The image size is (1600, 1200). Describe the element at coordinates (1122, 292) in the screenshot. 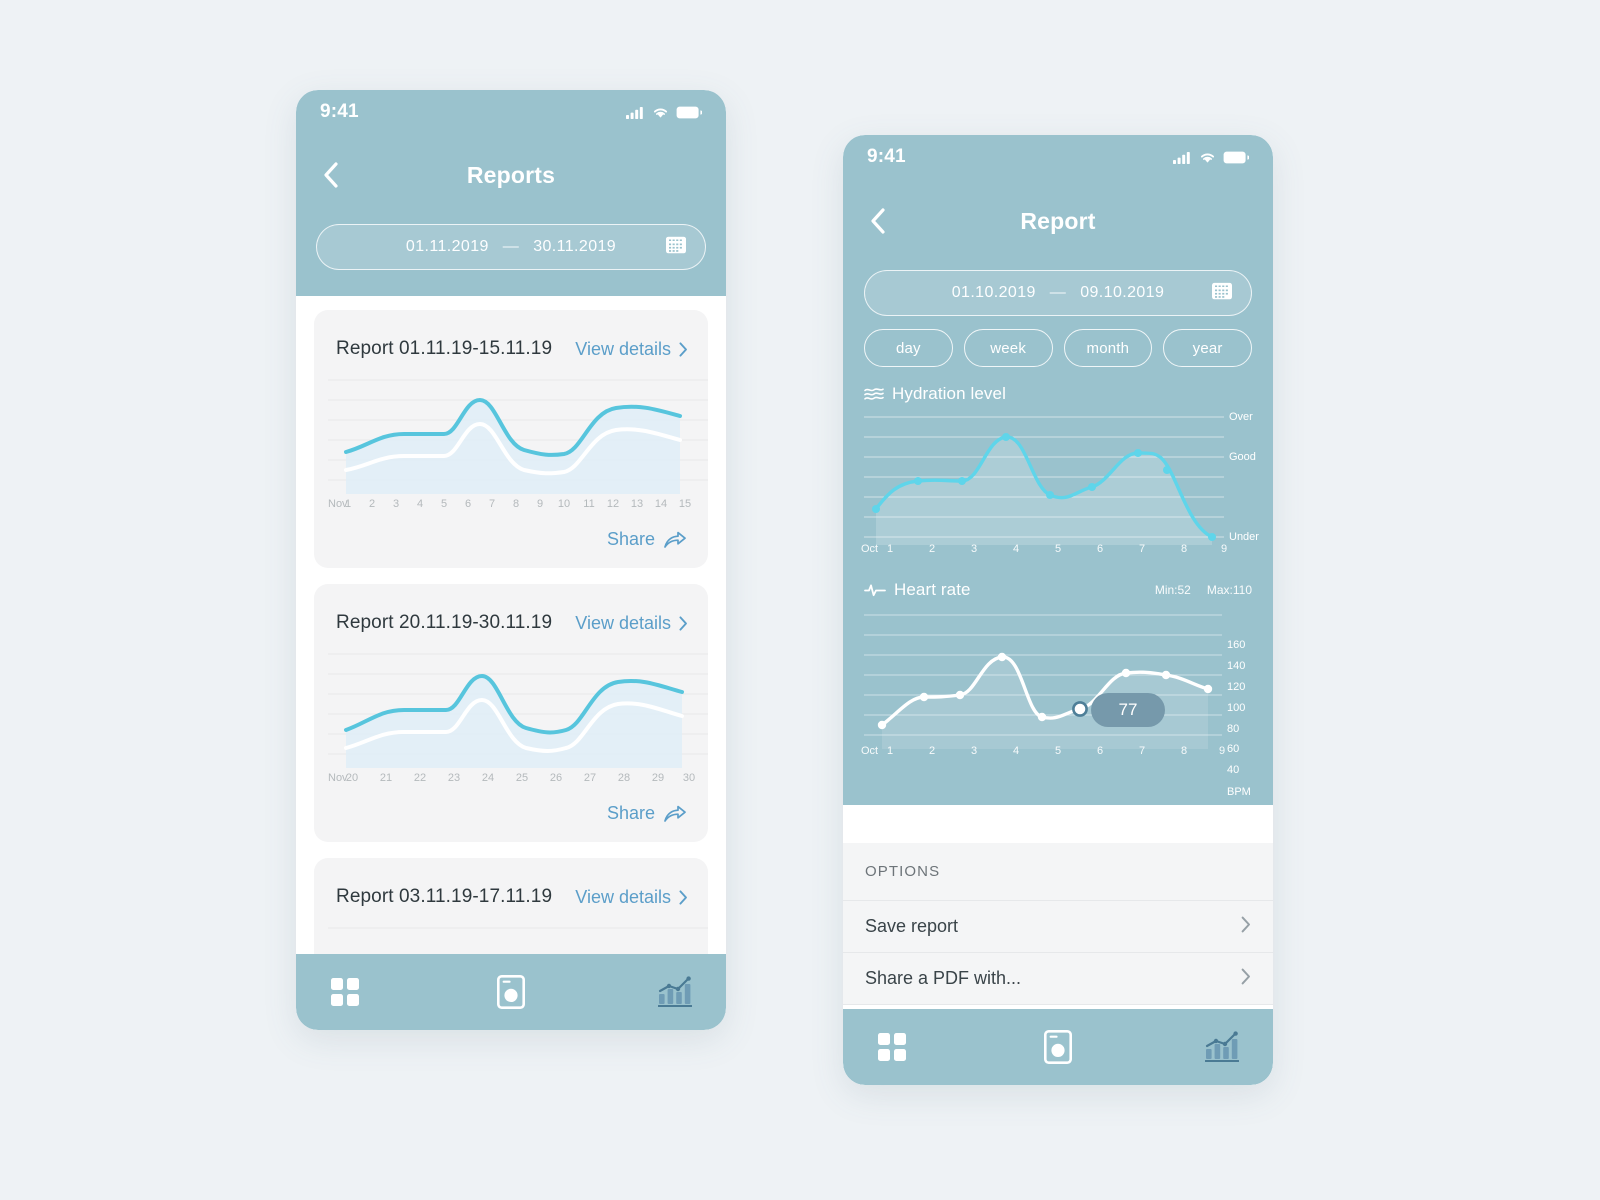

I see `date-range-end: 09.10.2019` at that location.